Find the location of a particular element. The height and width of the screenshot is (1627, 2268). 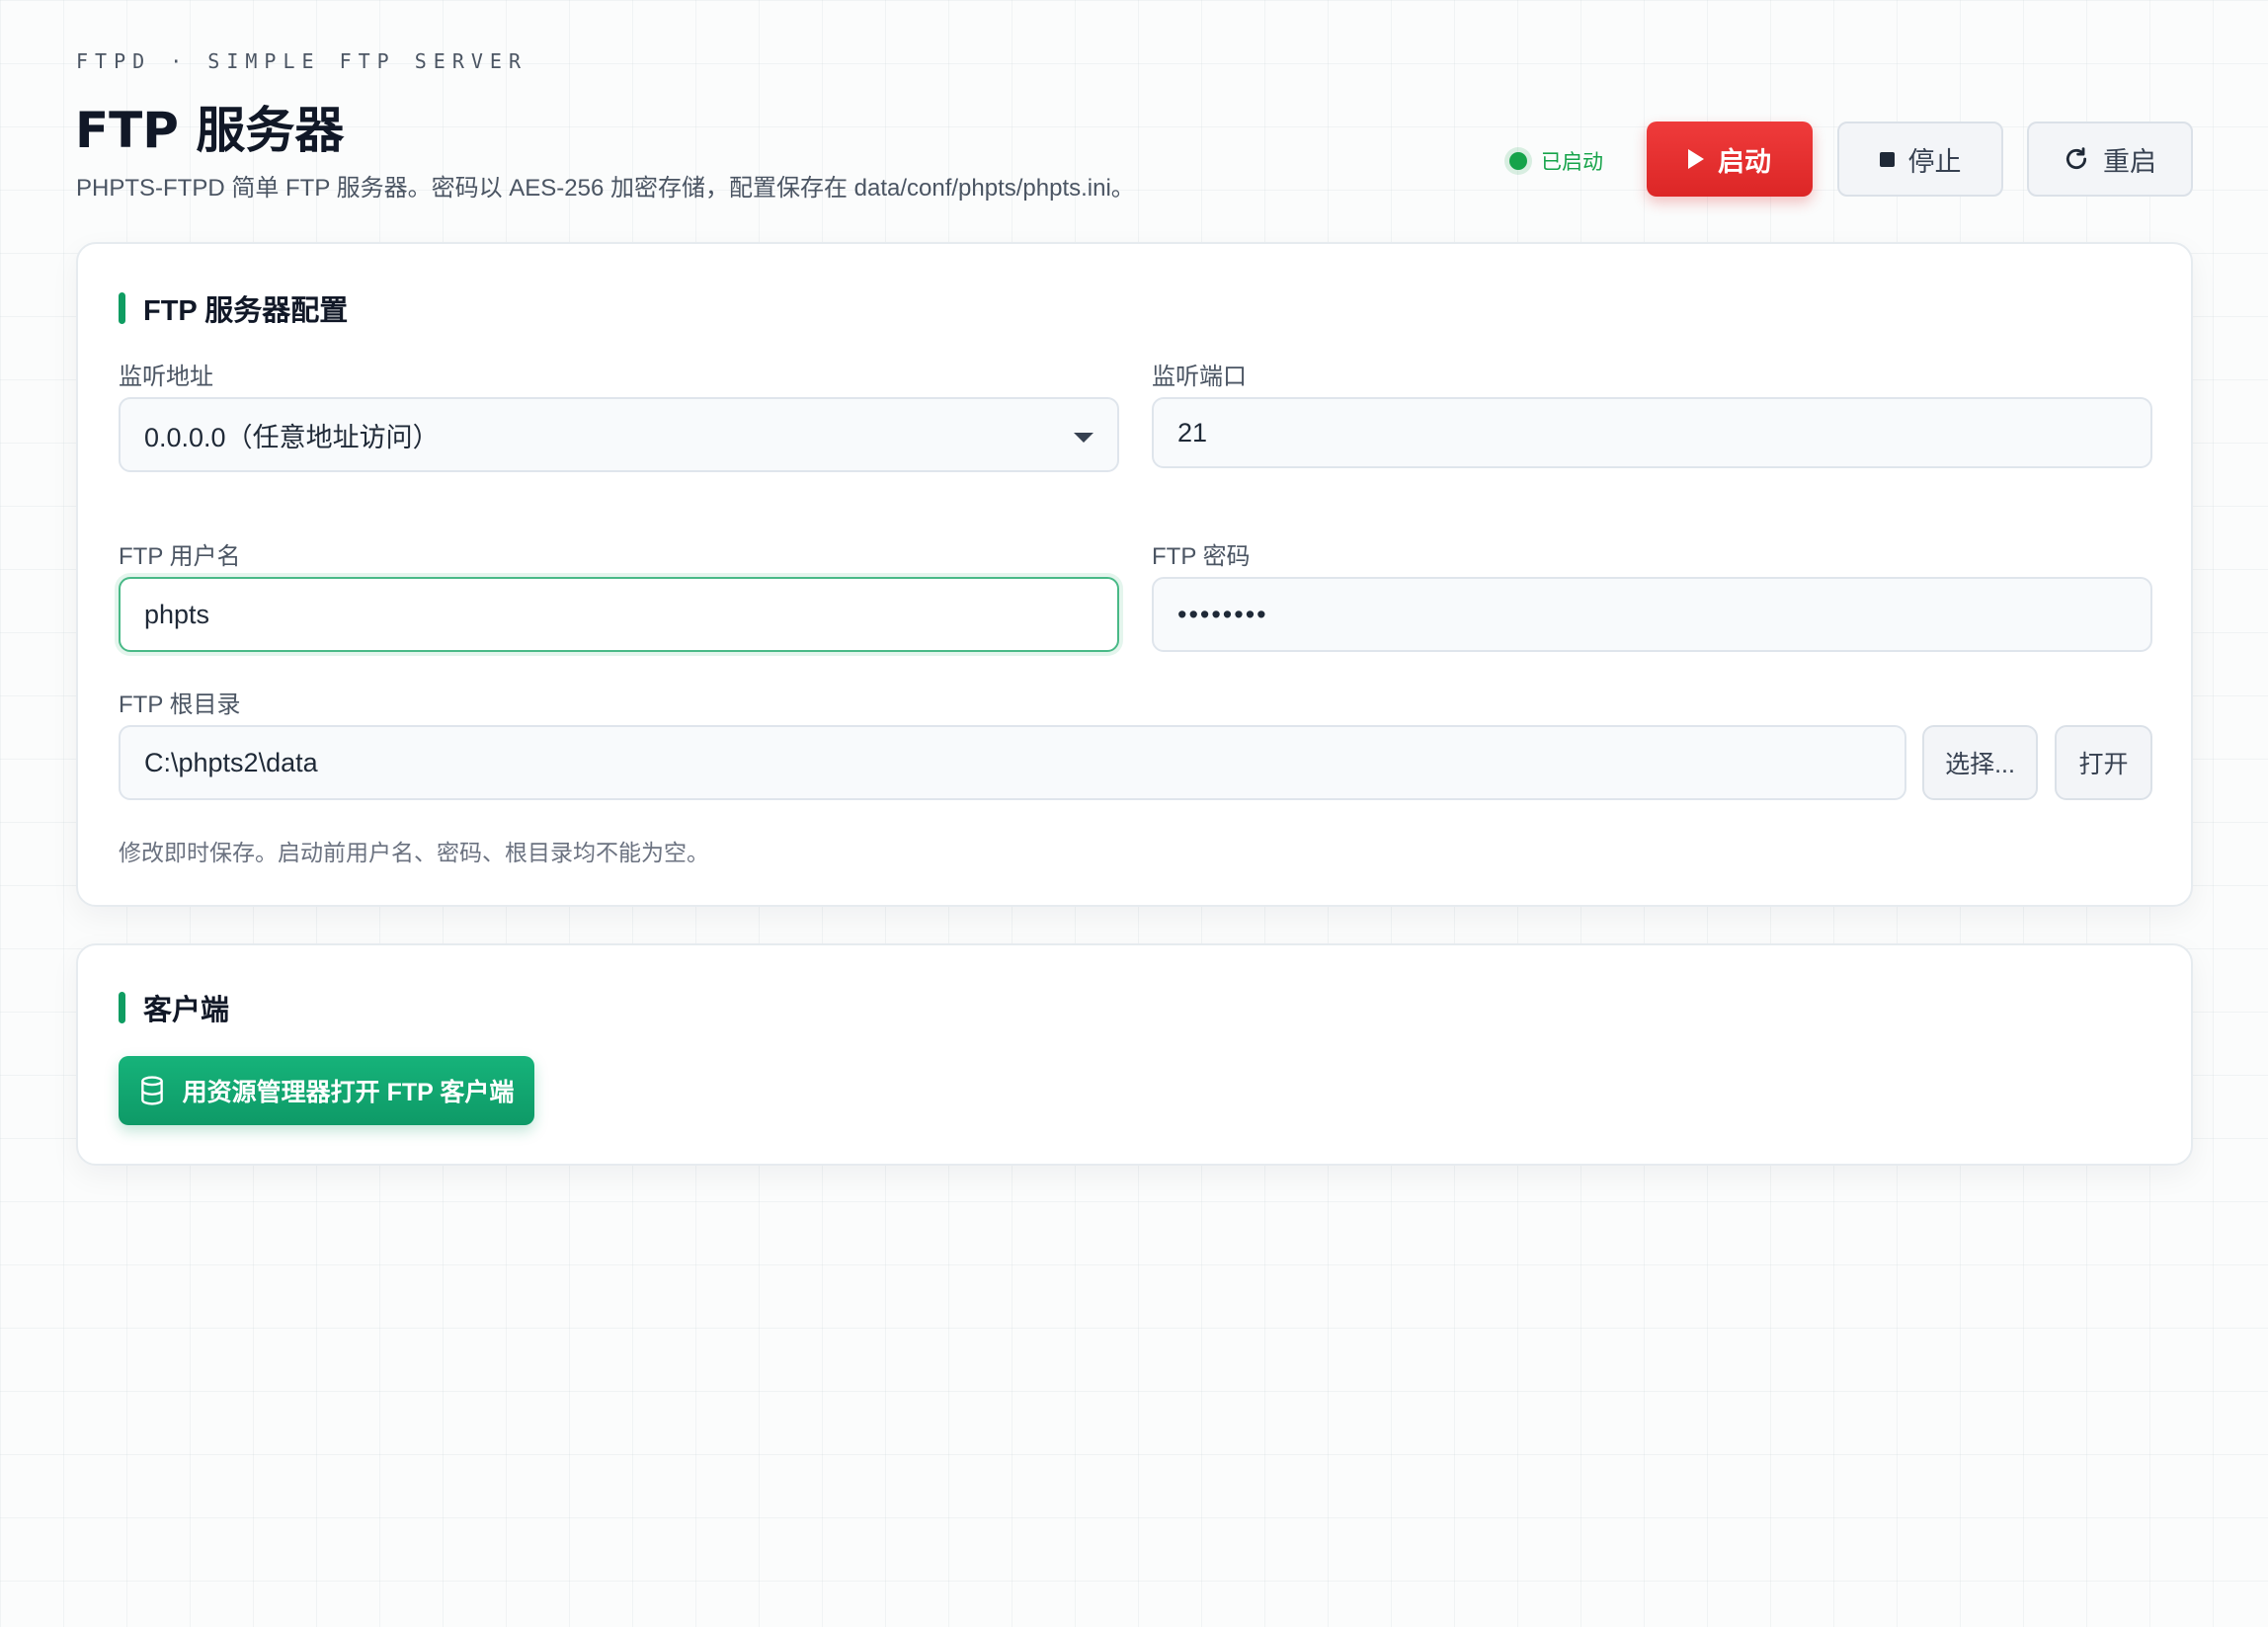

username-value: phpts is located at coordinates (177, 614).